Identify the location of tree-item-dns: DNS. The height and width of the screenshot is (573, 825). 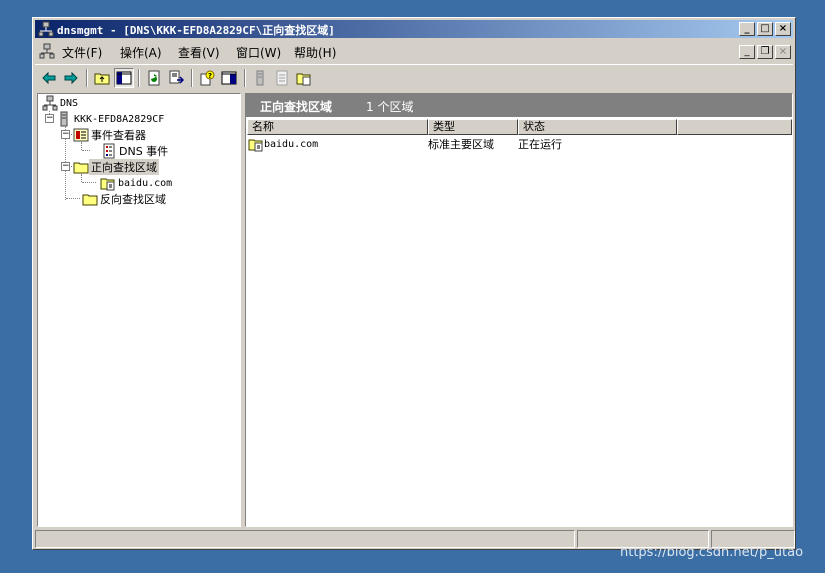
(61, 103).